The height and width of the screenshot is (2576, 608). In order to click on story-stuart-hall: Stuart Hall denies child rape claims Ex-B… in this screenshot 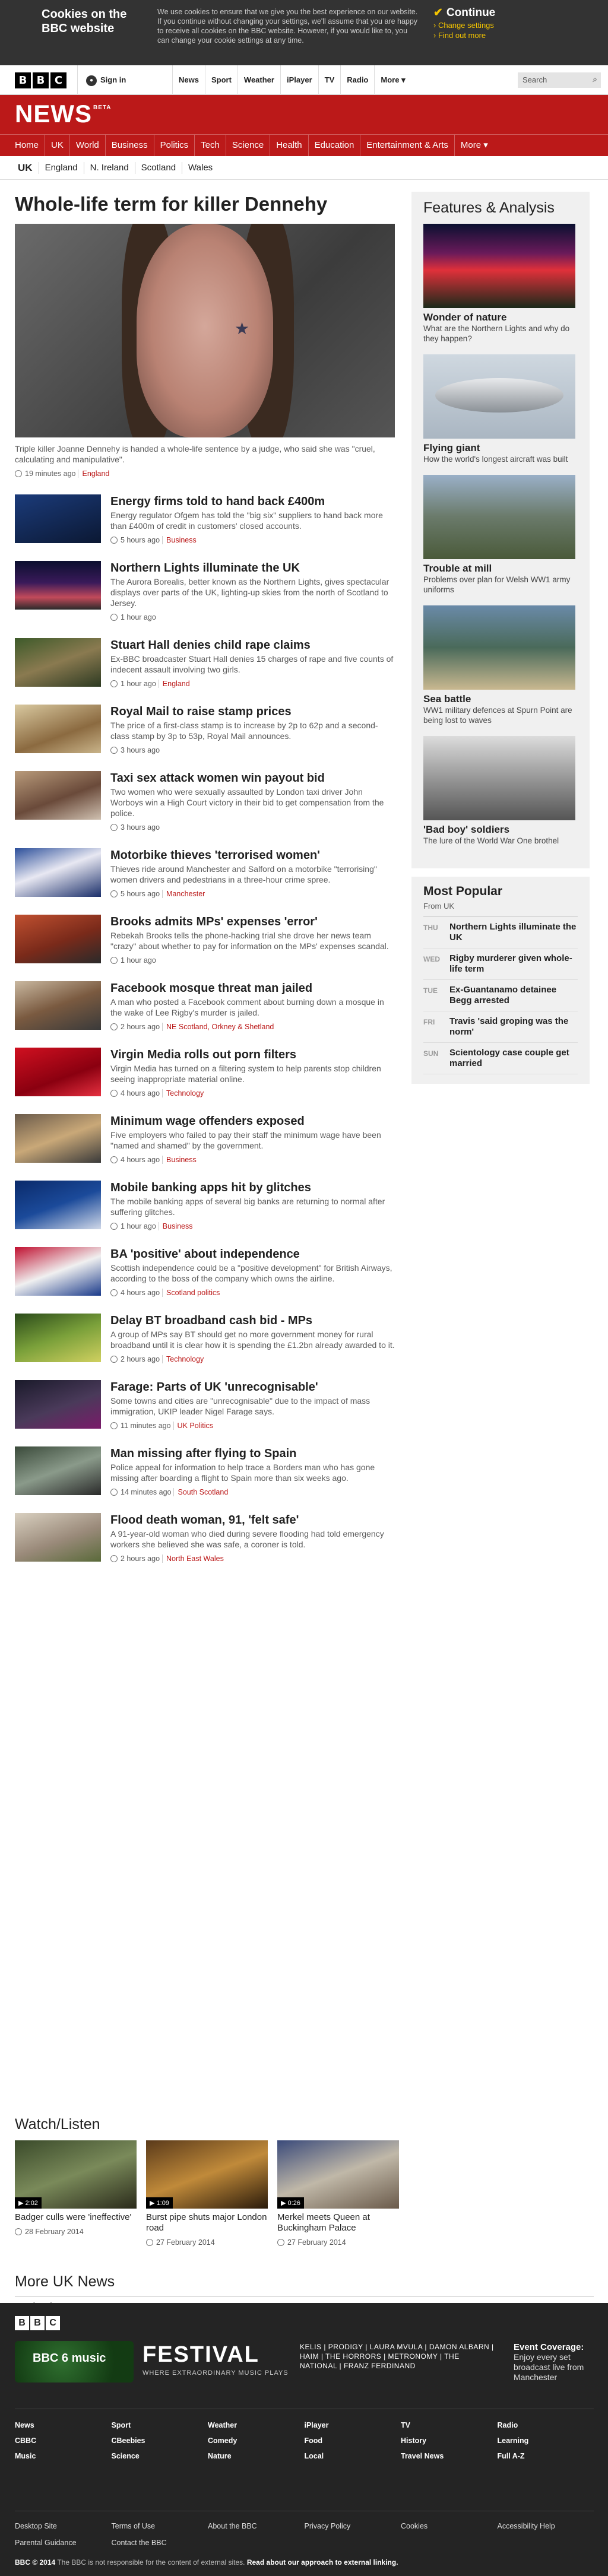, I will do `click(205, 663)`.